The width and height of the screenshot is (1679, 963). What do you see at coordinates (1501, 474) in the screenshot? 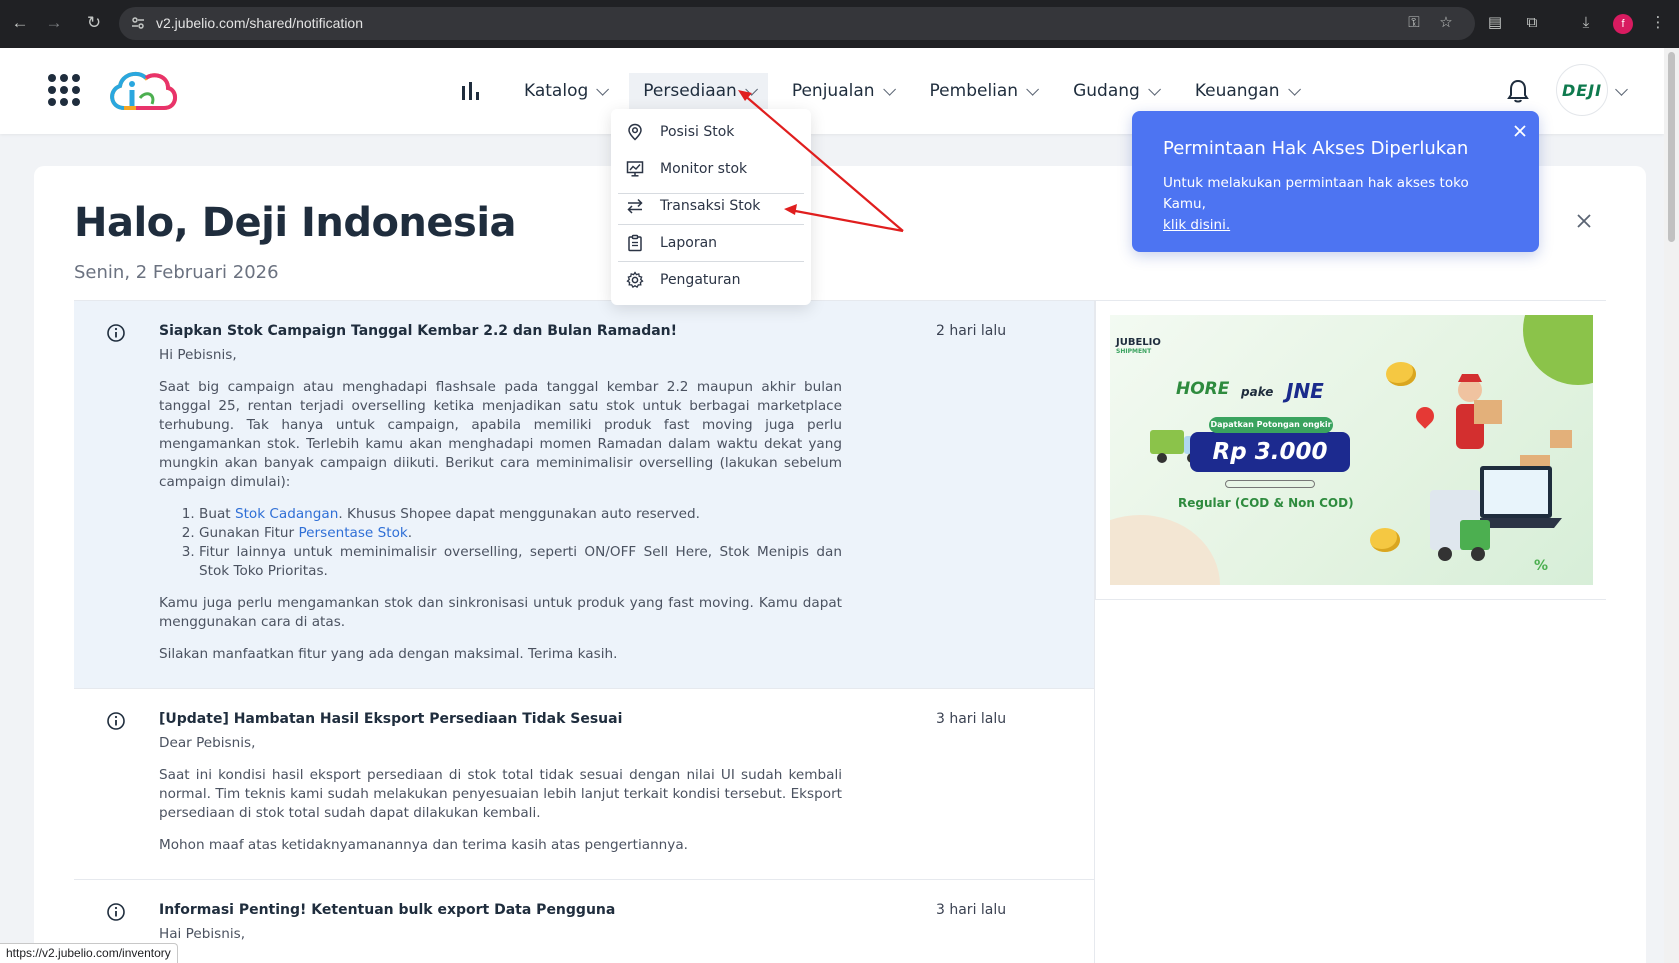
I see `courier-illustration: %` at bounding box center [1501, 474].